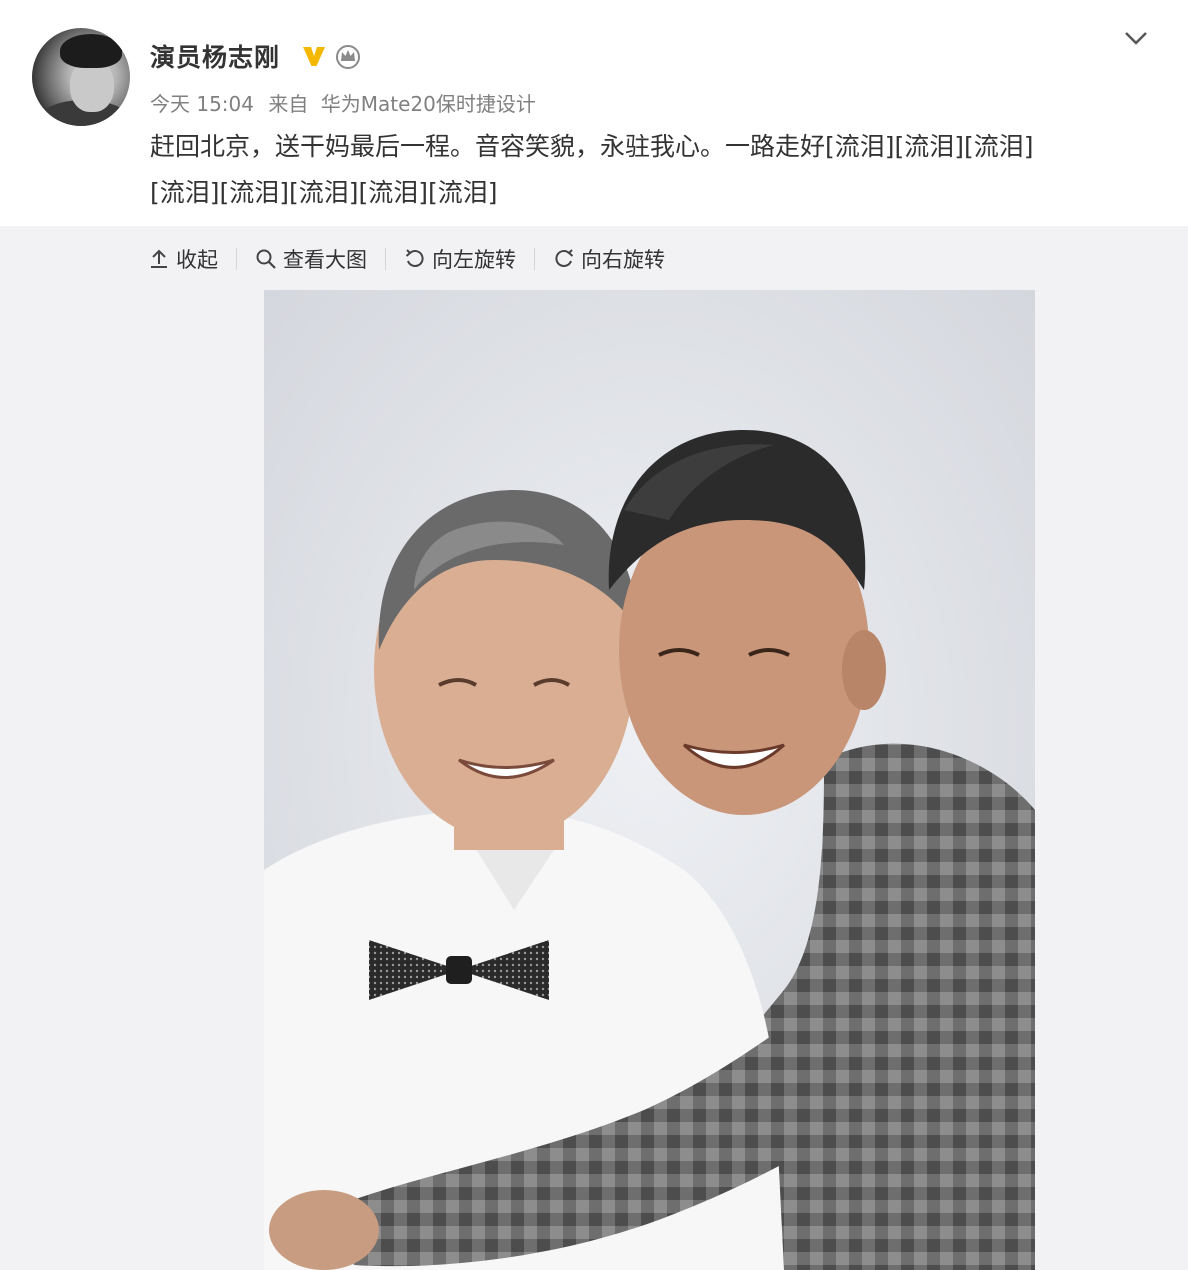 The image size is (1188, 1270). What do you see at coordinates (564, 258) in the screenshot?
I see `rotate-right-icon` at bounding box center [564, 258].